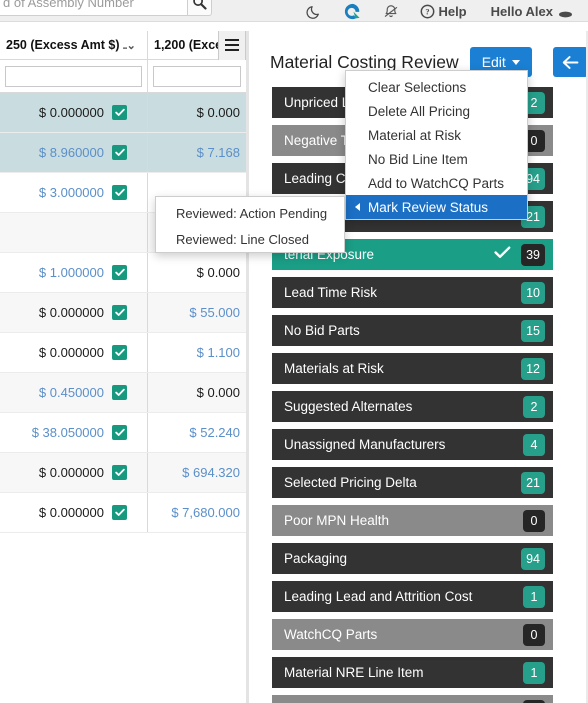 The width and height of the screenshot is (588, 703). I want to click on search-icon, so click(200, 5).